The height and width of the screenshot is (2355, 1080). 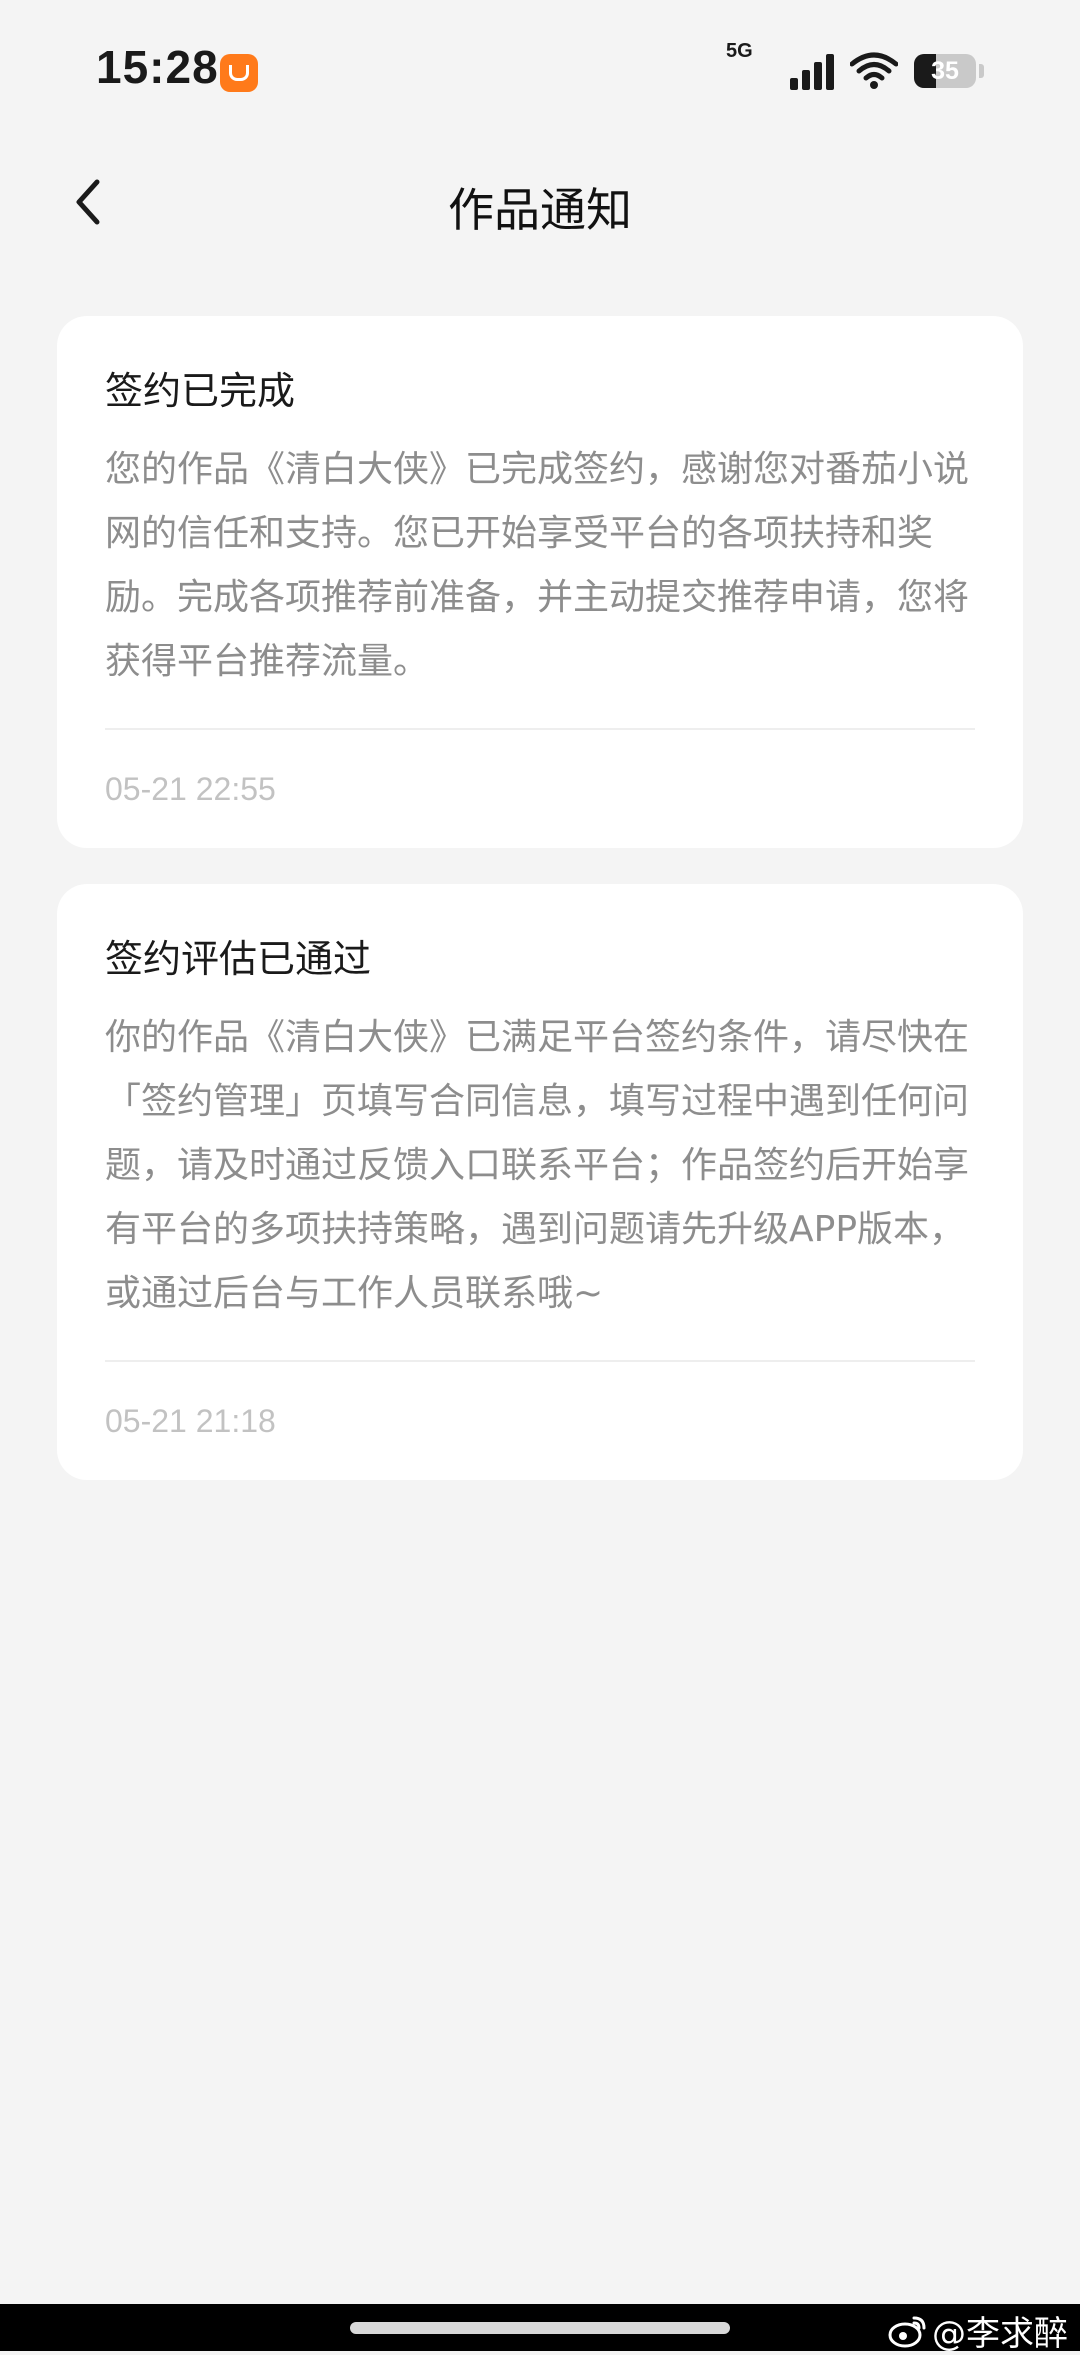 I want to click on status-bar: 15:28 5G 35, so click(x=540, y=70).